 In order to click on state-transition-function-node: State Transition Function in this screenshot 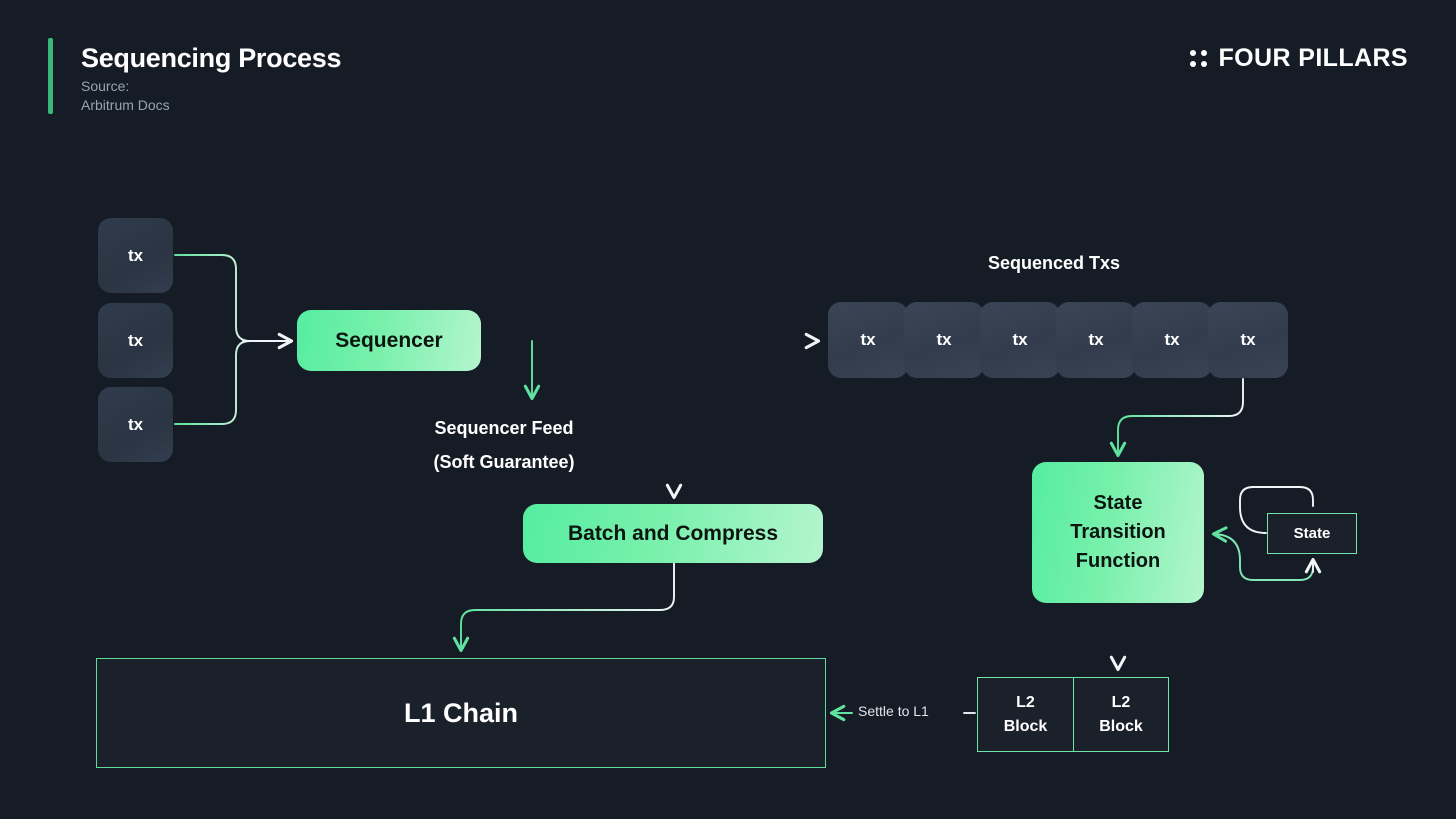, I will do `click(1118, 532)`.